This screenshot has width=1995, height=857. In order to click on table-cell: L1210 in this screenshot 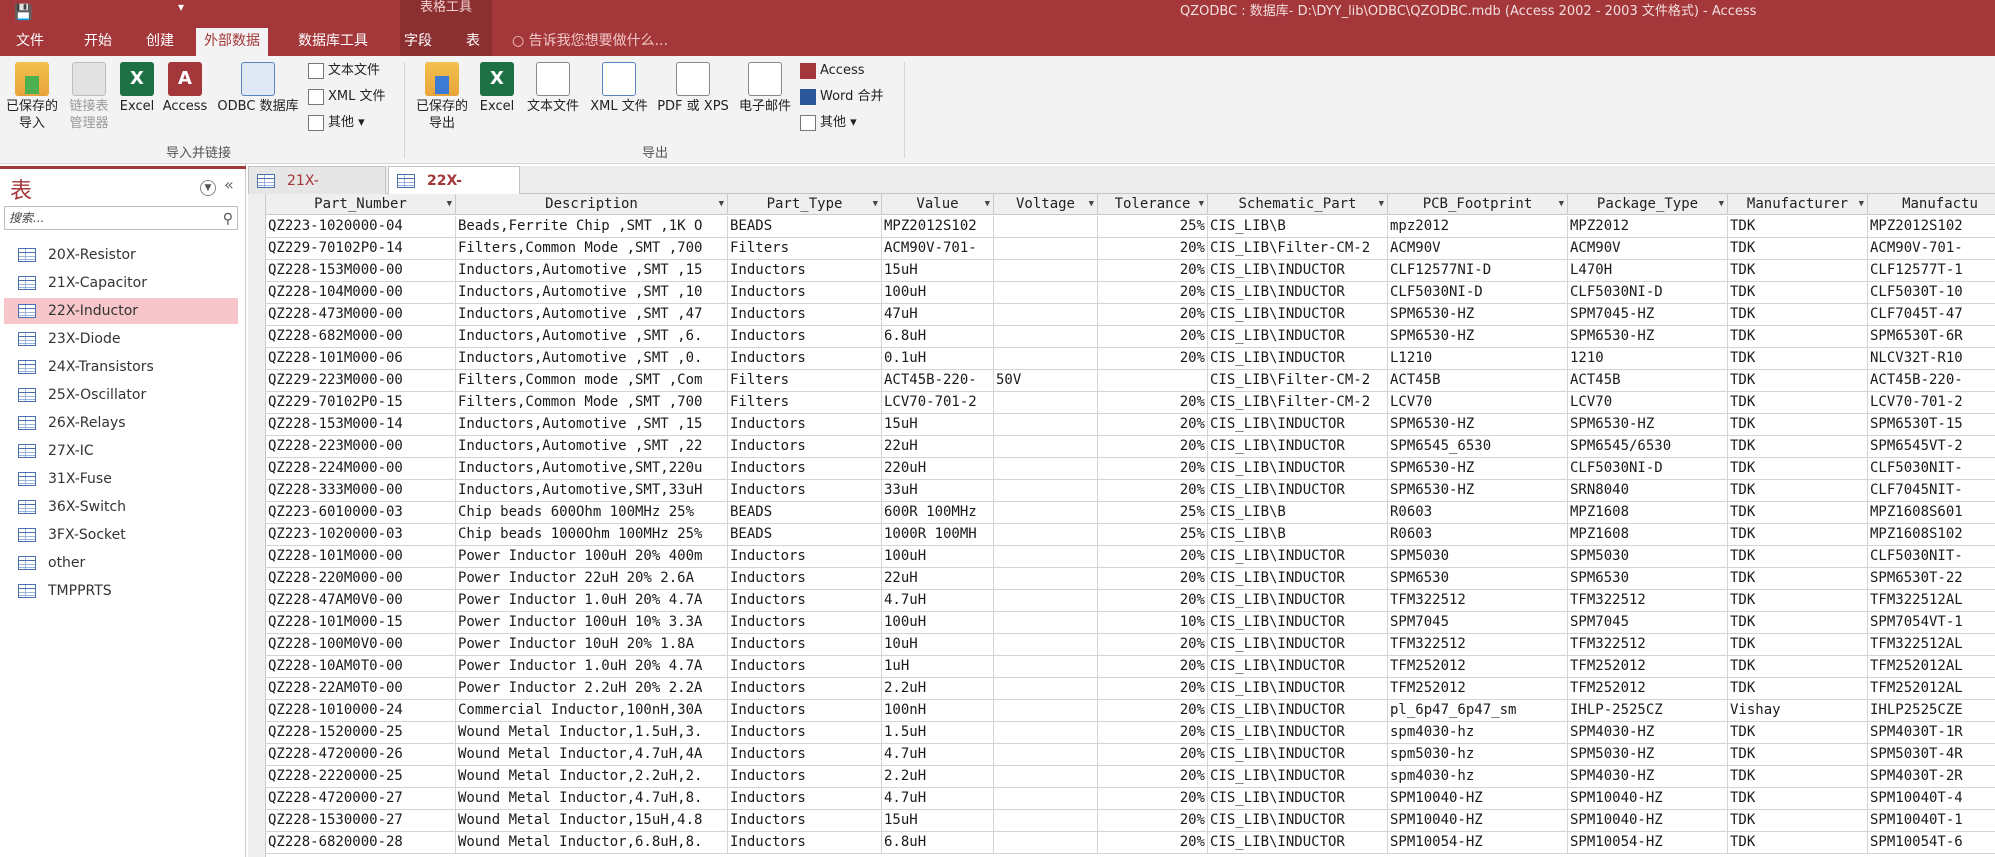, I will do `click(1478, 359)`.